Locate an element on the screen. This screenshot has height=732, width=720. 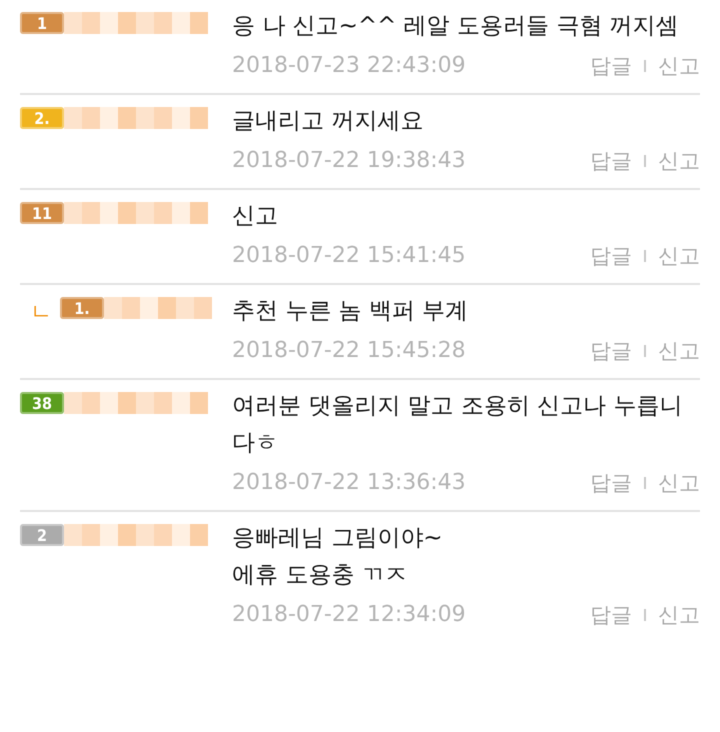
comment-date: 2018-07-23 22:43:09 is located at coordinates (349, 66).